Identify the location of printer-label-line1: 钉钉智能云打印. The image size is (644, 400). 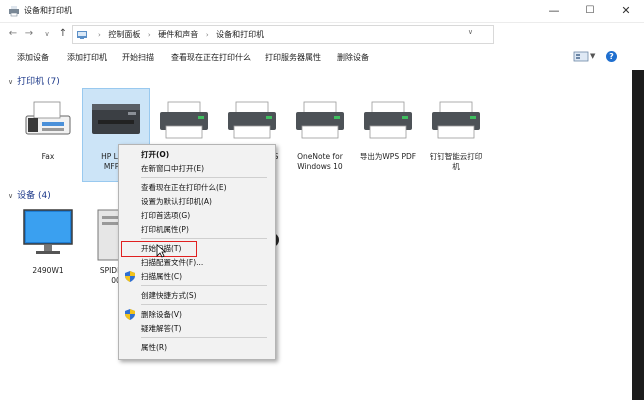
(456, 156).